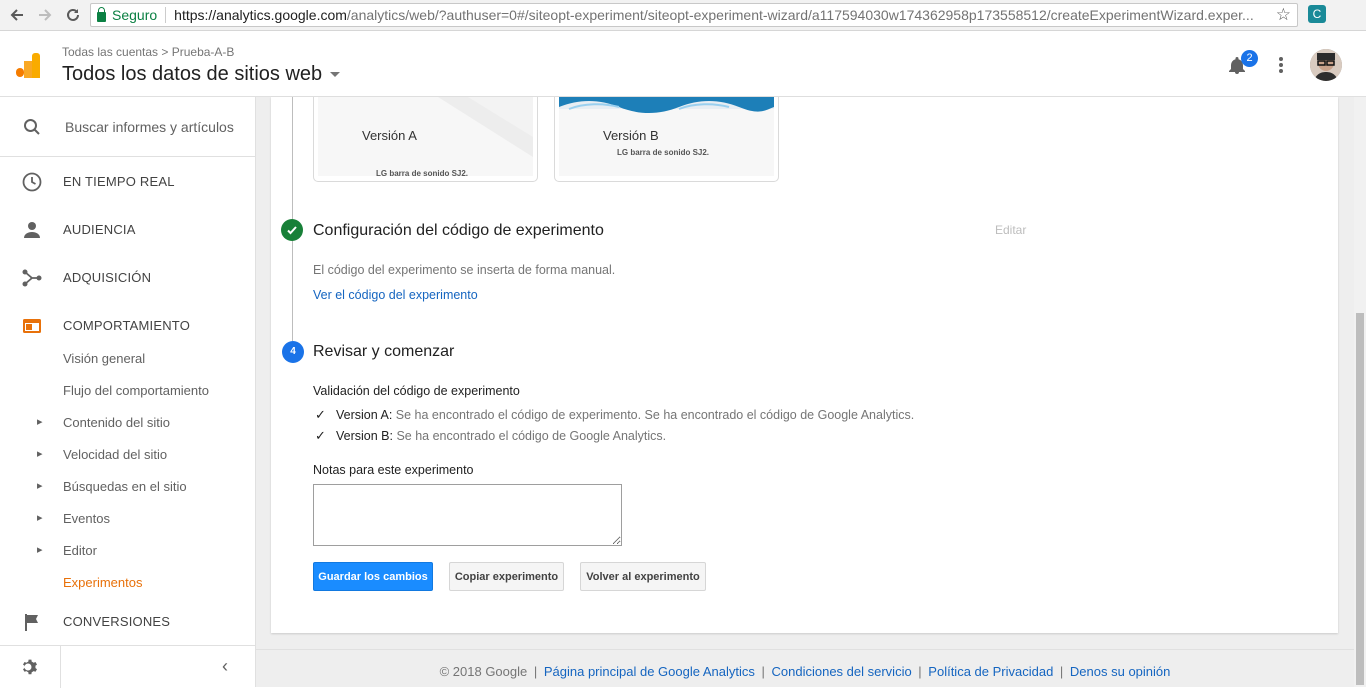 Image resolution: width=1366 pixels, height=694 pixels. I want to click on admin-button, so click(30, 667).